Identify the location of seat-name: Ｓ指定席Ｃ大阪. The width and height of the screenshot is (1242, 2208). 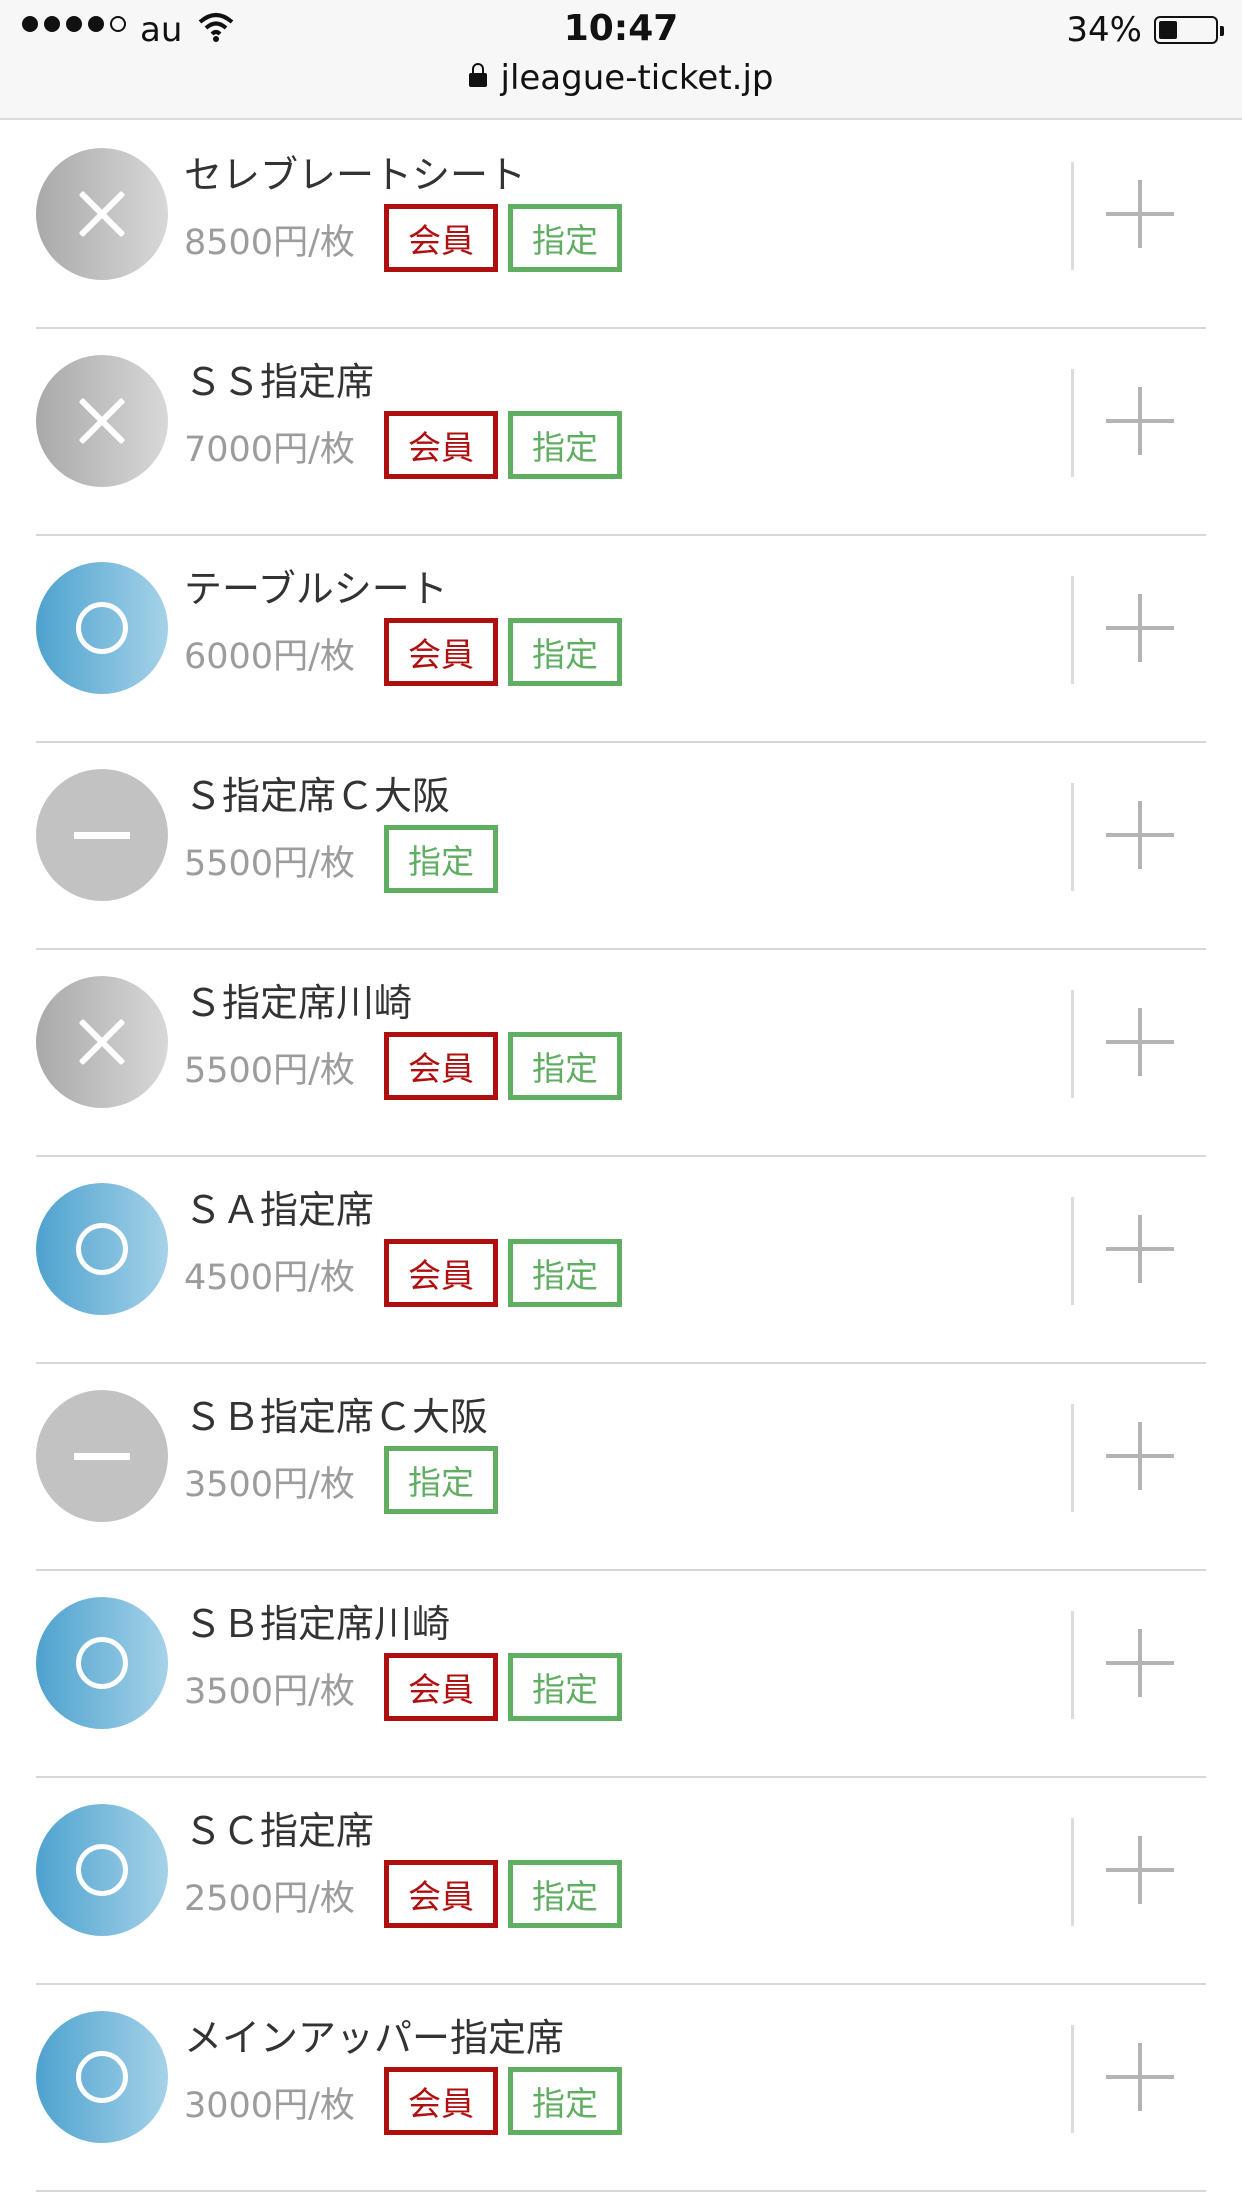
(317, 796).